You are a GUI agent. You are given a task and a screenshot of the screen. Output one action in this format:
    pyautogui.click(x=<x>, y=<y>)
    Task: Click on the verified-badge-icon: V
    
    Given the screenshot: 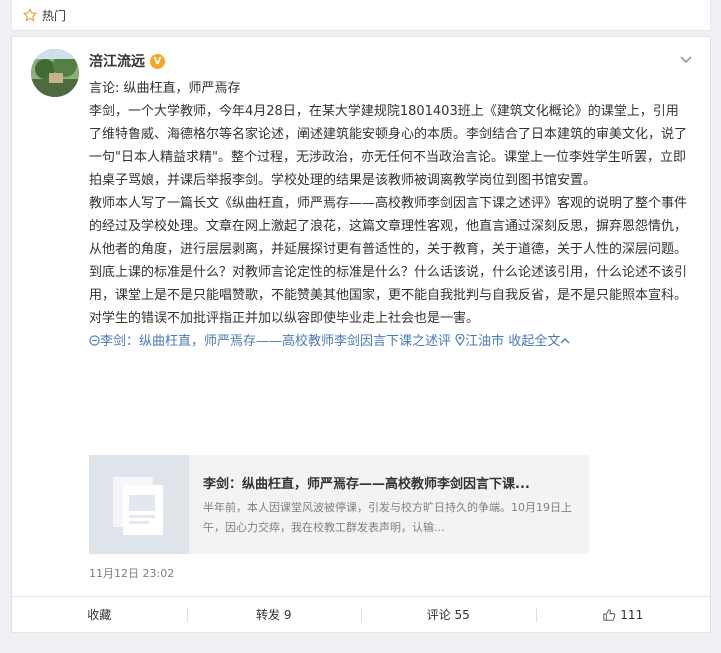 What is the action you would take?
    pyautogui.click(x=157, y=61)
    